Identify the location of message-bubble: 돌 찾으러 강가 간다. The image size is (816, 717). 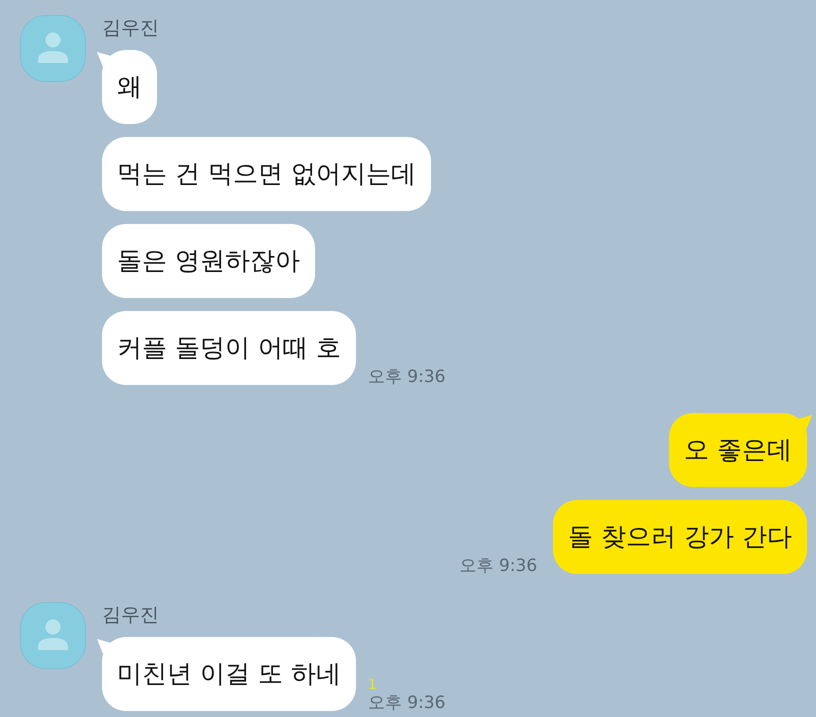
(680, 537).